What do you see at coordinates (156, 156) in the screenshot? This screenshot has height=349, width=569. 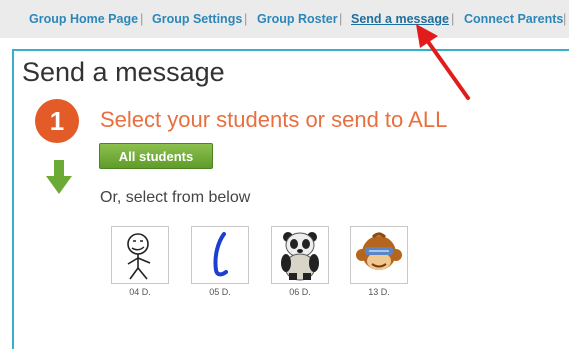 I see `all-students-button: All students` at bounding box center [156, 156].